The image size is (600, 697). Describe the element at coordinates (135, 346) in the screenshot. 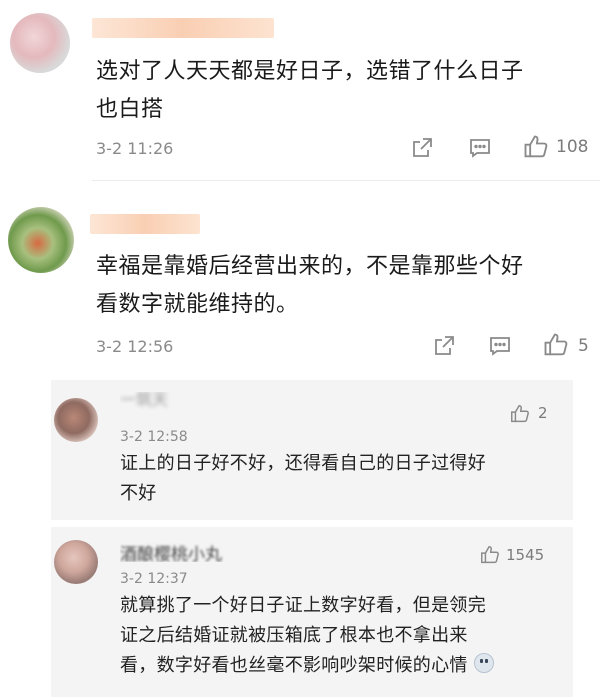

I see `comment-time: 3-2 12:56` at that location.